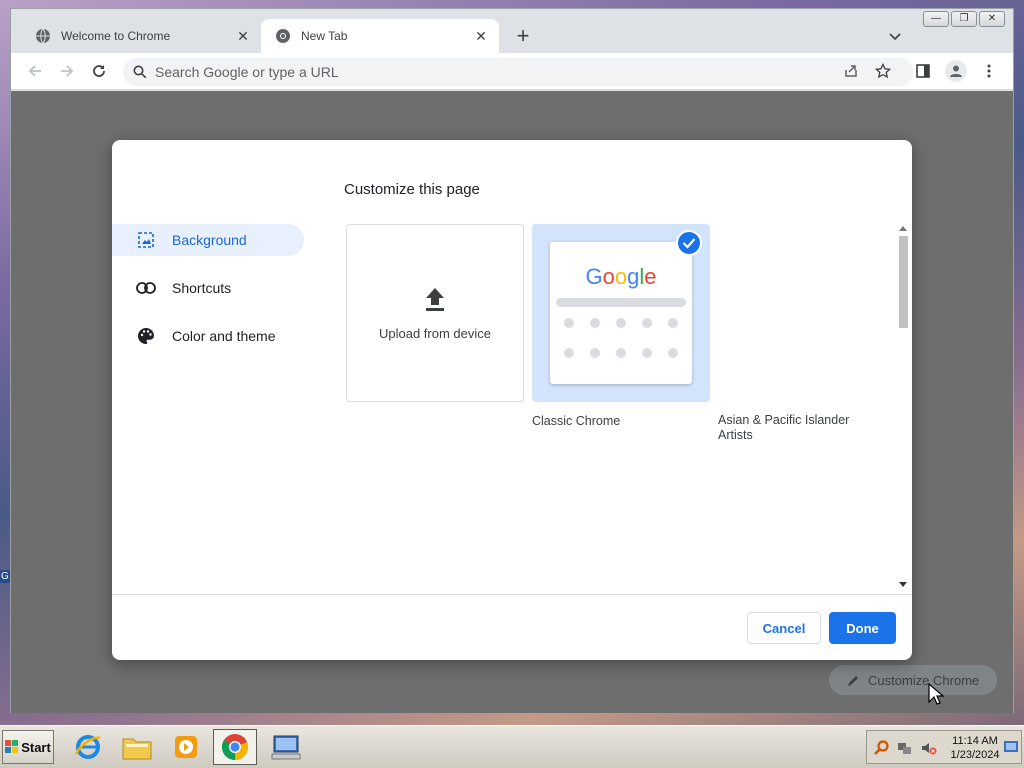 The image size is (1024, 768). I want to click on menu-item-color-and-theme: Color and theme, so click(208, 336).